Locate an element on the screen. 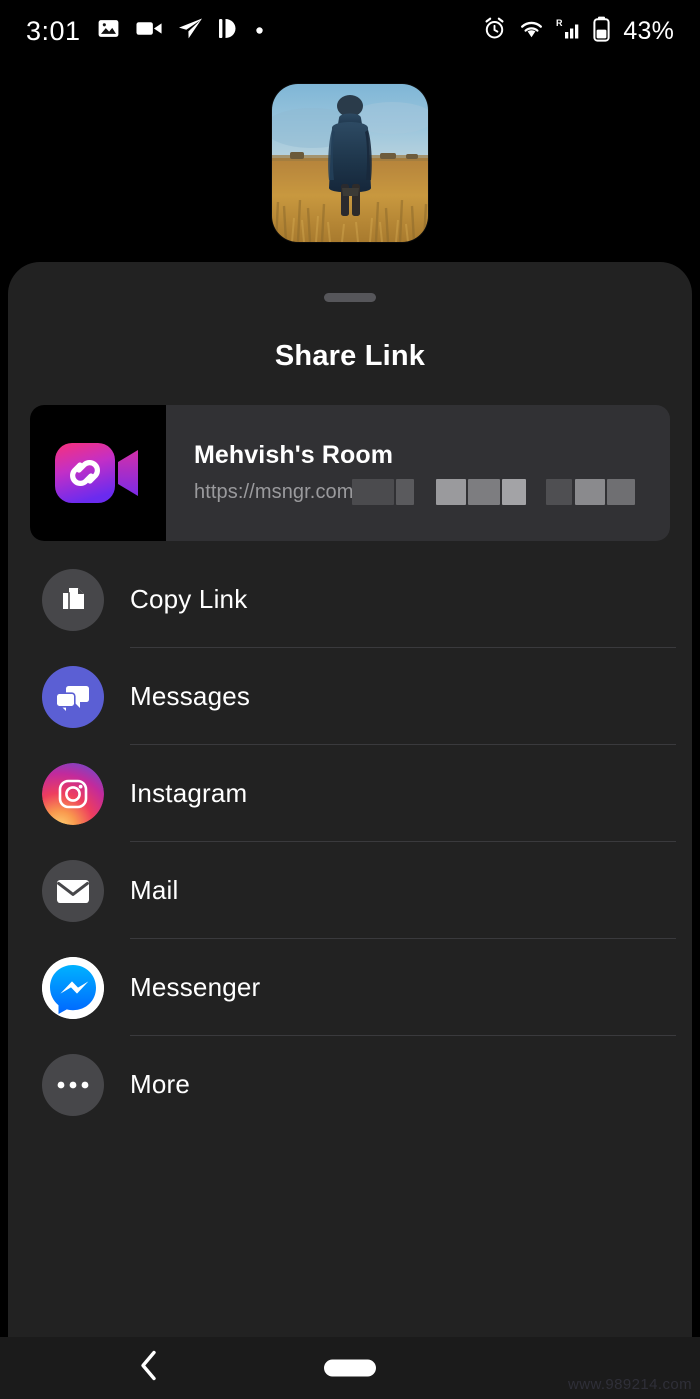 This screenshot has width=700, height=1399. alarm-clock-icon is located at coordinates (494, 31).